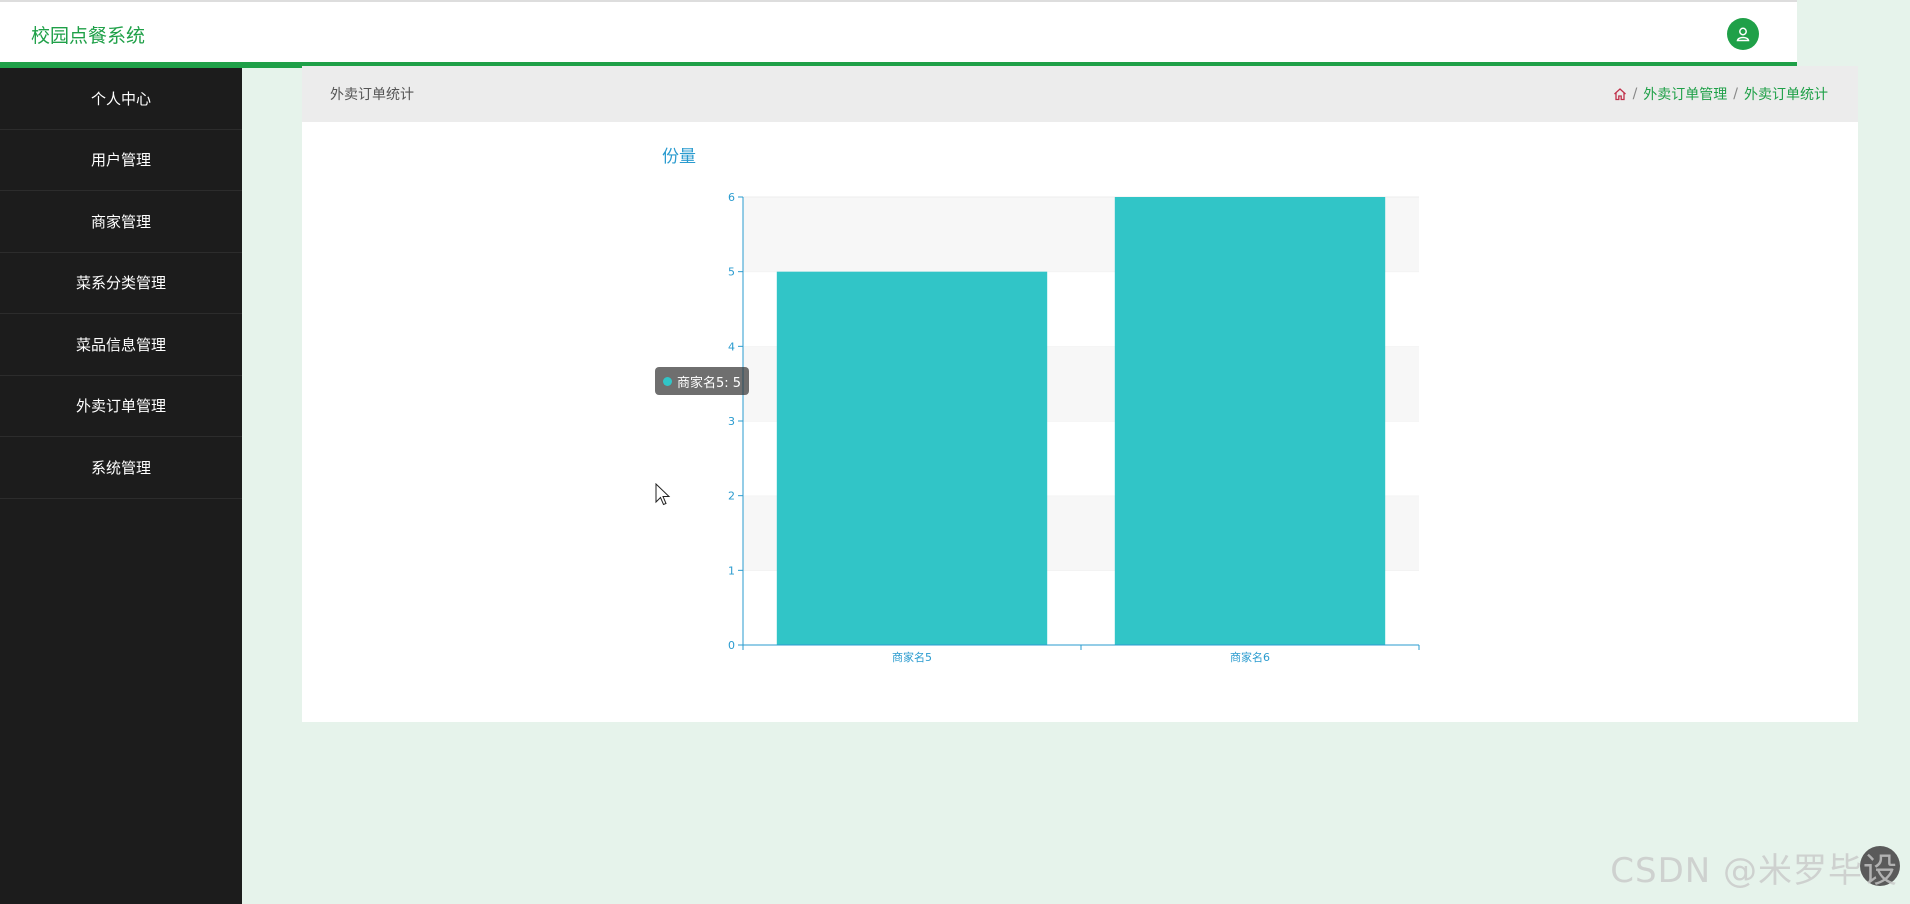 The width and height of the screenshot is (1910, 904). What do you see at coordinates (88, 36) in the screenshot?
I see `app-title: 校园点餐系统` at bounding box center [88, 36].